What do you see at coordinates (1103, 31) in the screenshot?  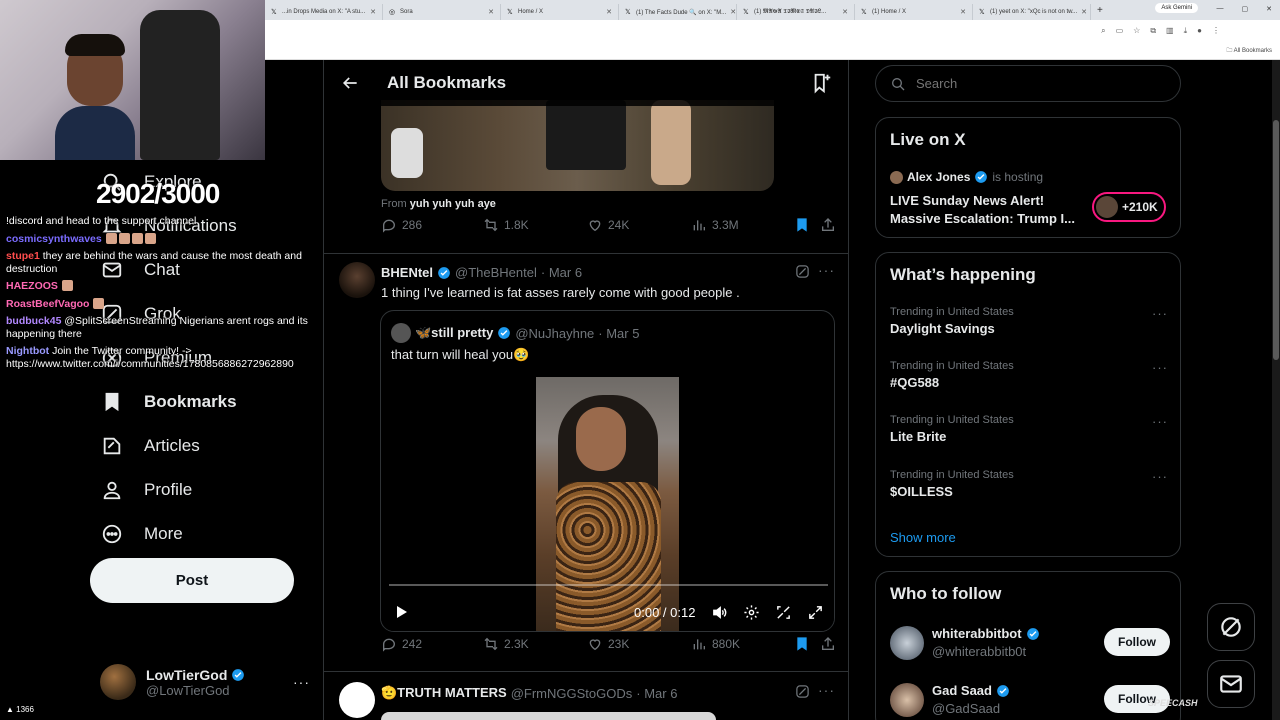 I see `search-icon: ⌕` at bounding box center [1103, 31].